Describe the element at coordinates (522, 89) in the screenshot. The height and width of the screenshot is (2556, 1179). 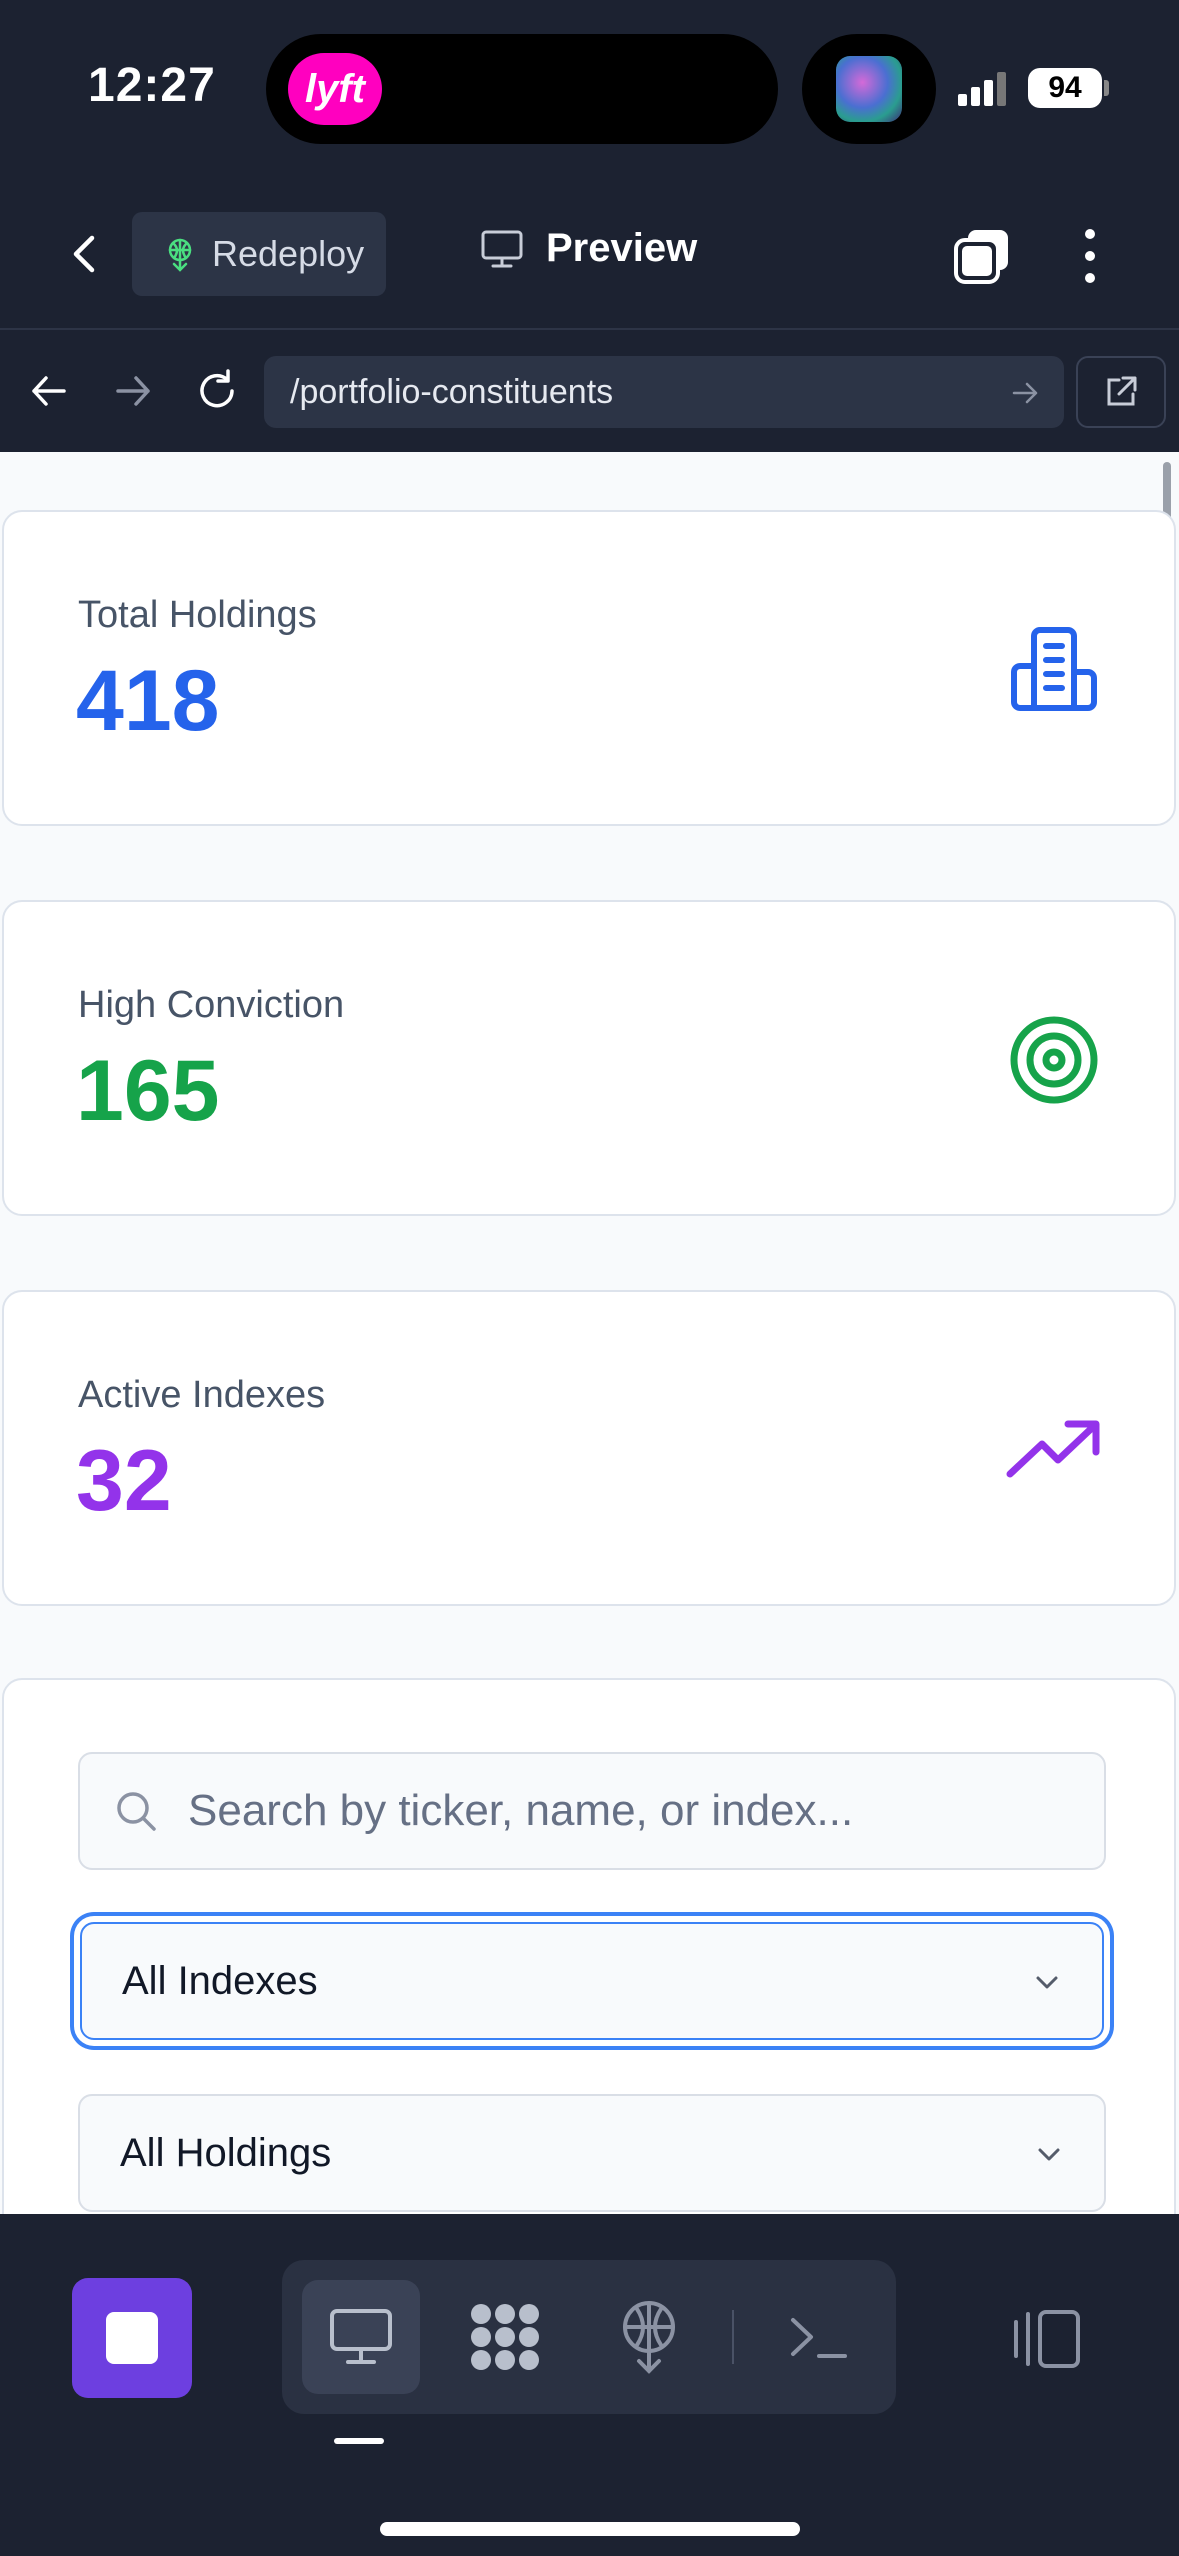
I see `dynamic-island: lyft` at that location.